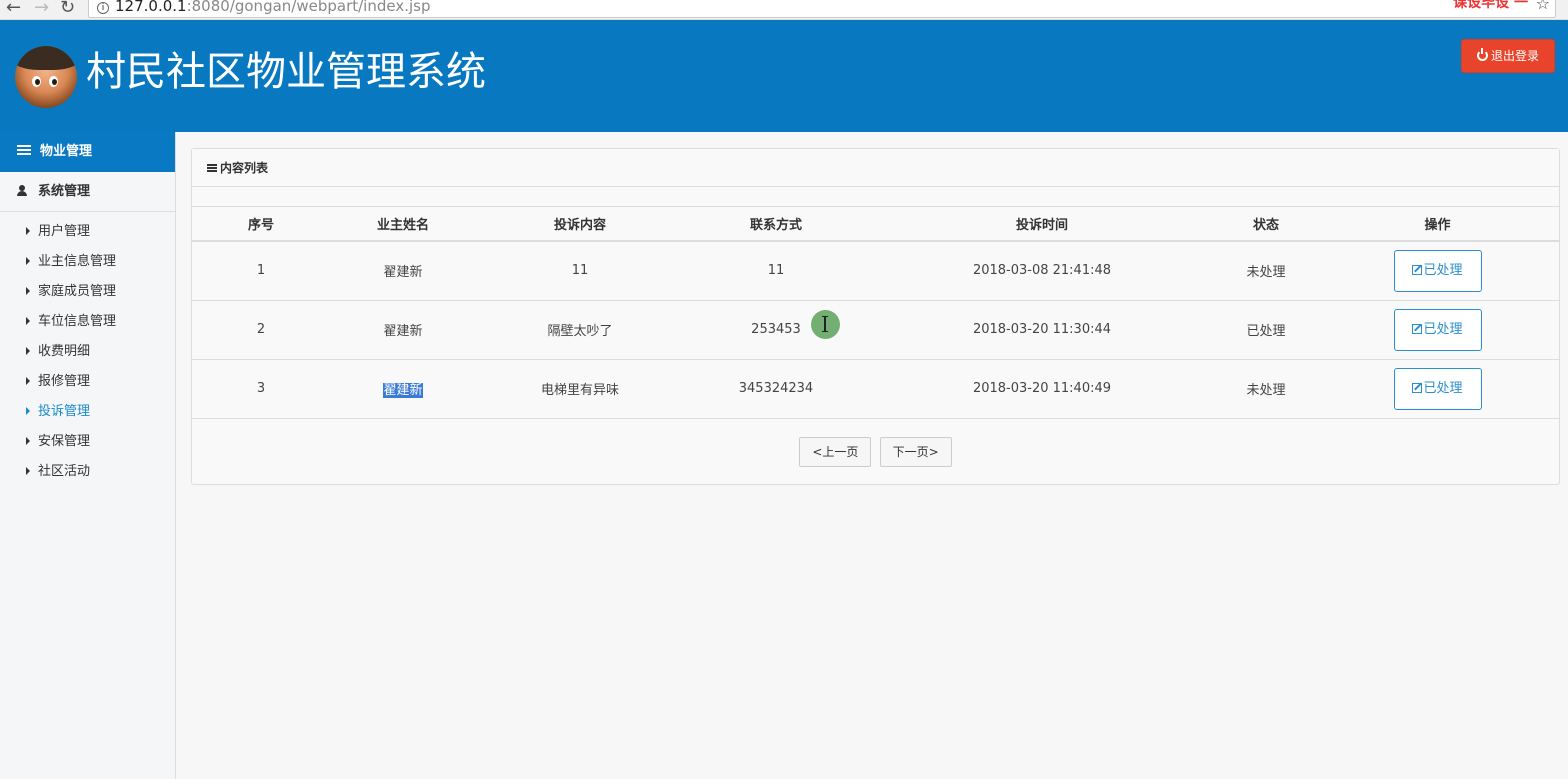 Image resolution: width=1568 pixels, height=779 pixels. What do you see at coordinates (403, 224) in the screenshot?
I see `column-header: 业主姓名` at bounding box center [403, 224].